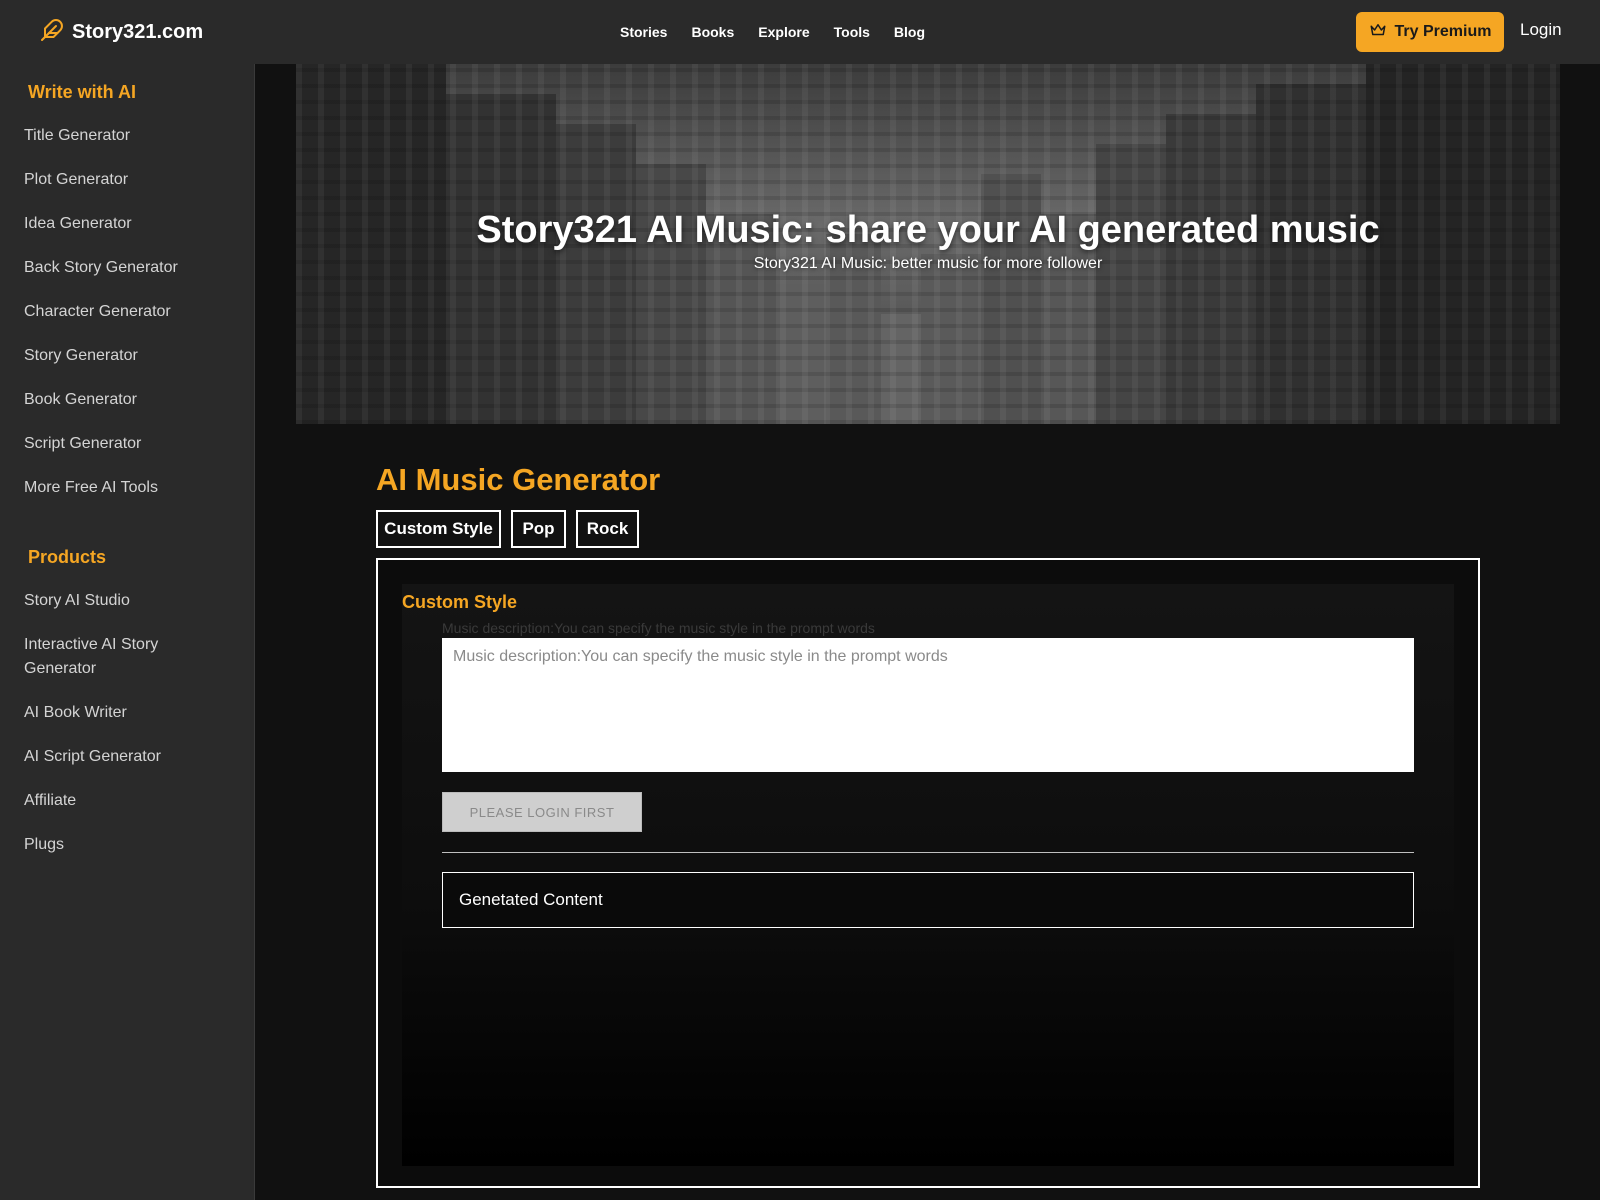 The image size is (1600, 1200). What do you see at coordinates (928, 900) in the screenshot?
I see `generated-content-box: Genetated Content` at bounding box center [928, 900].